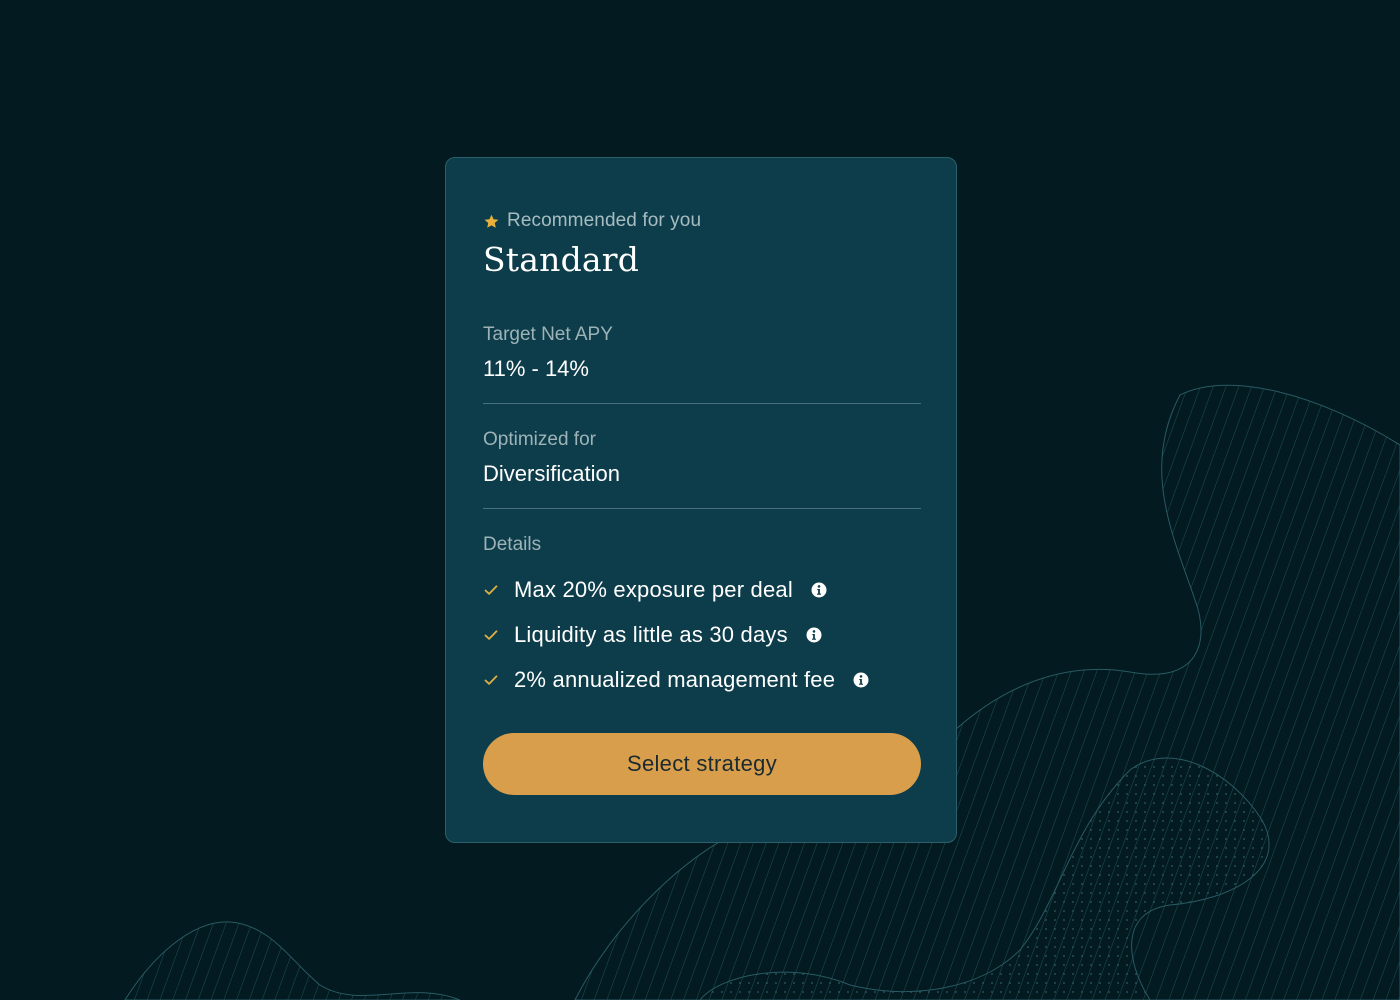 Image resolution: width=1400 pixels, height=1000 pixels. Describe the element at coordinates (604, 220) in the screenshot. I see `recommended-label: Recommended for you` at that location.